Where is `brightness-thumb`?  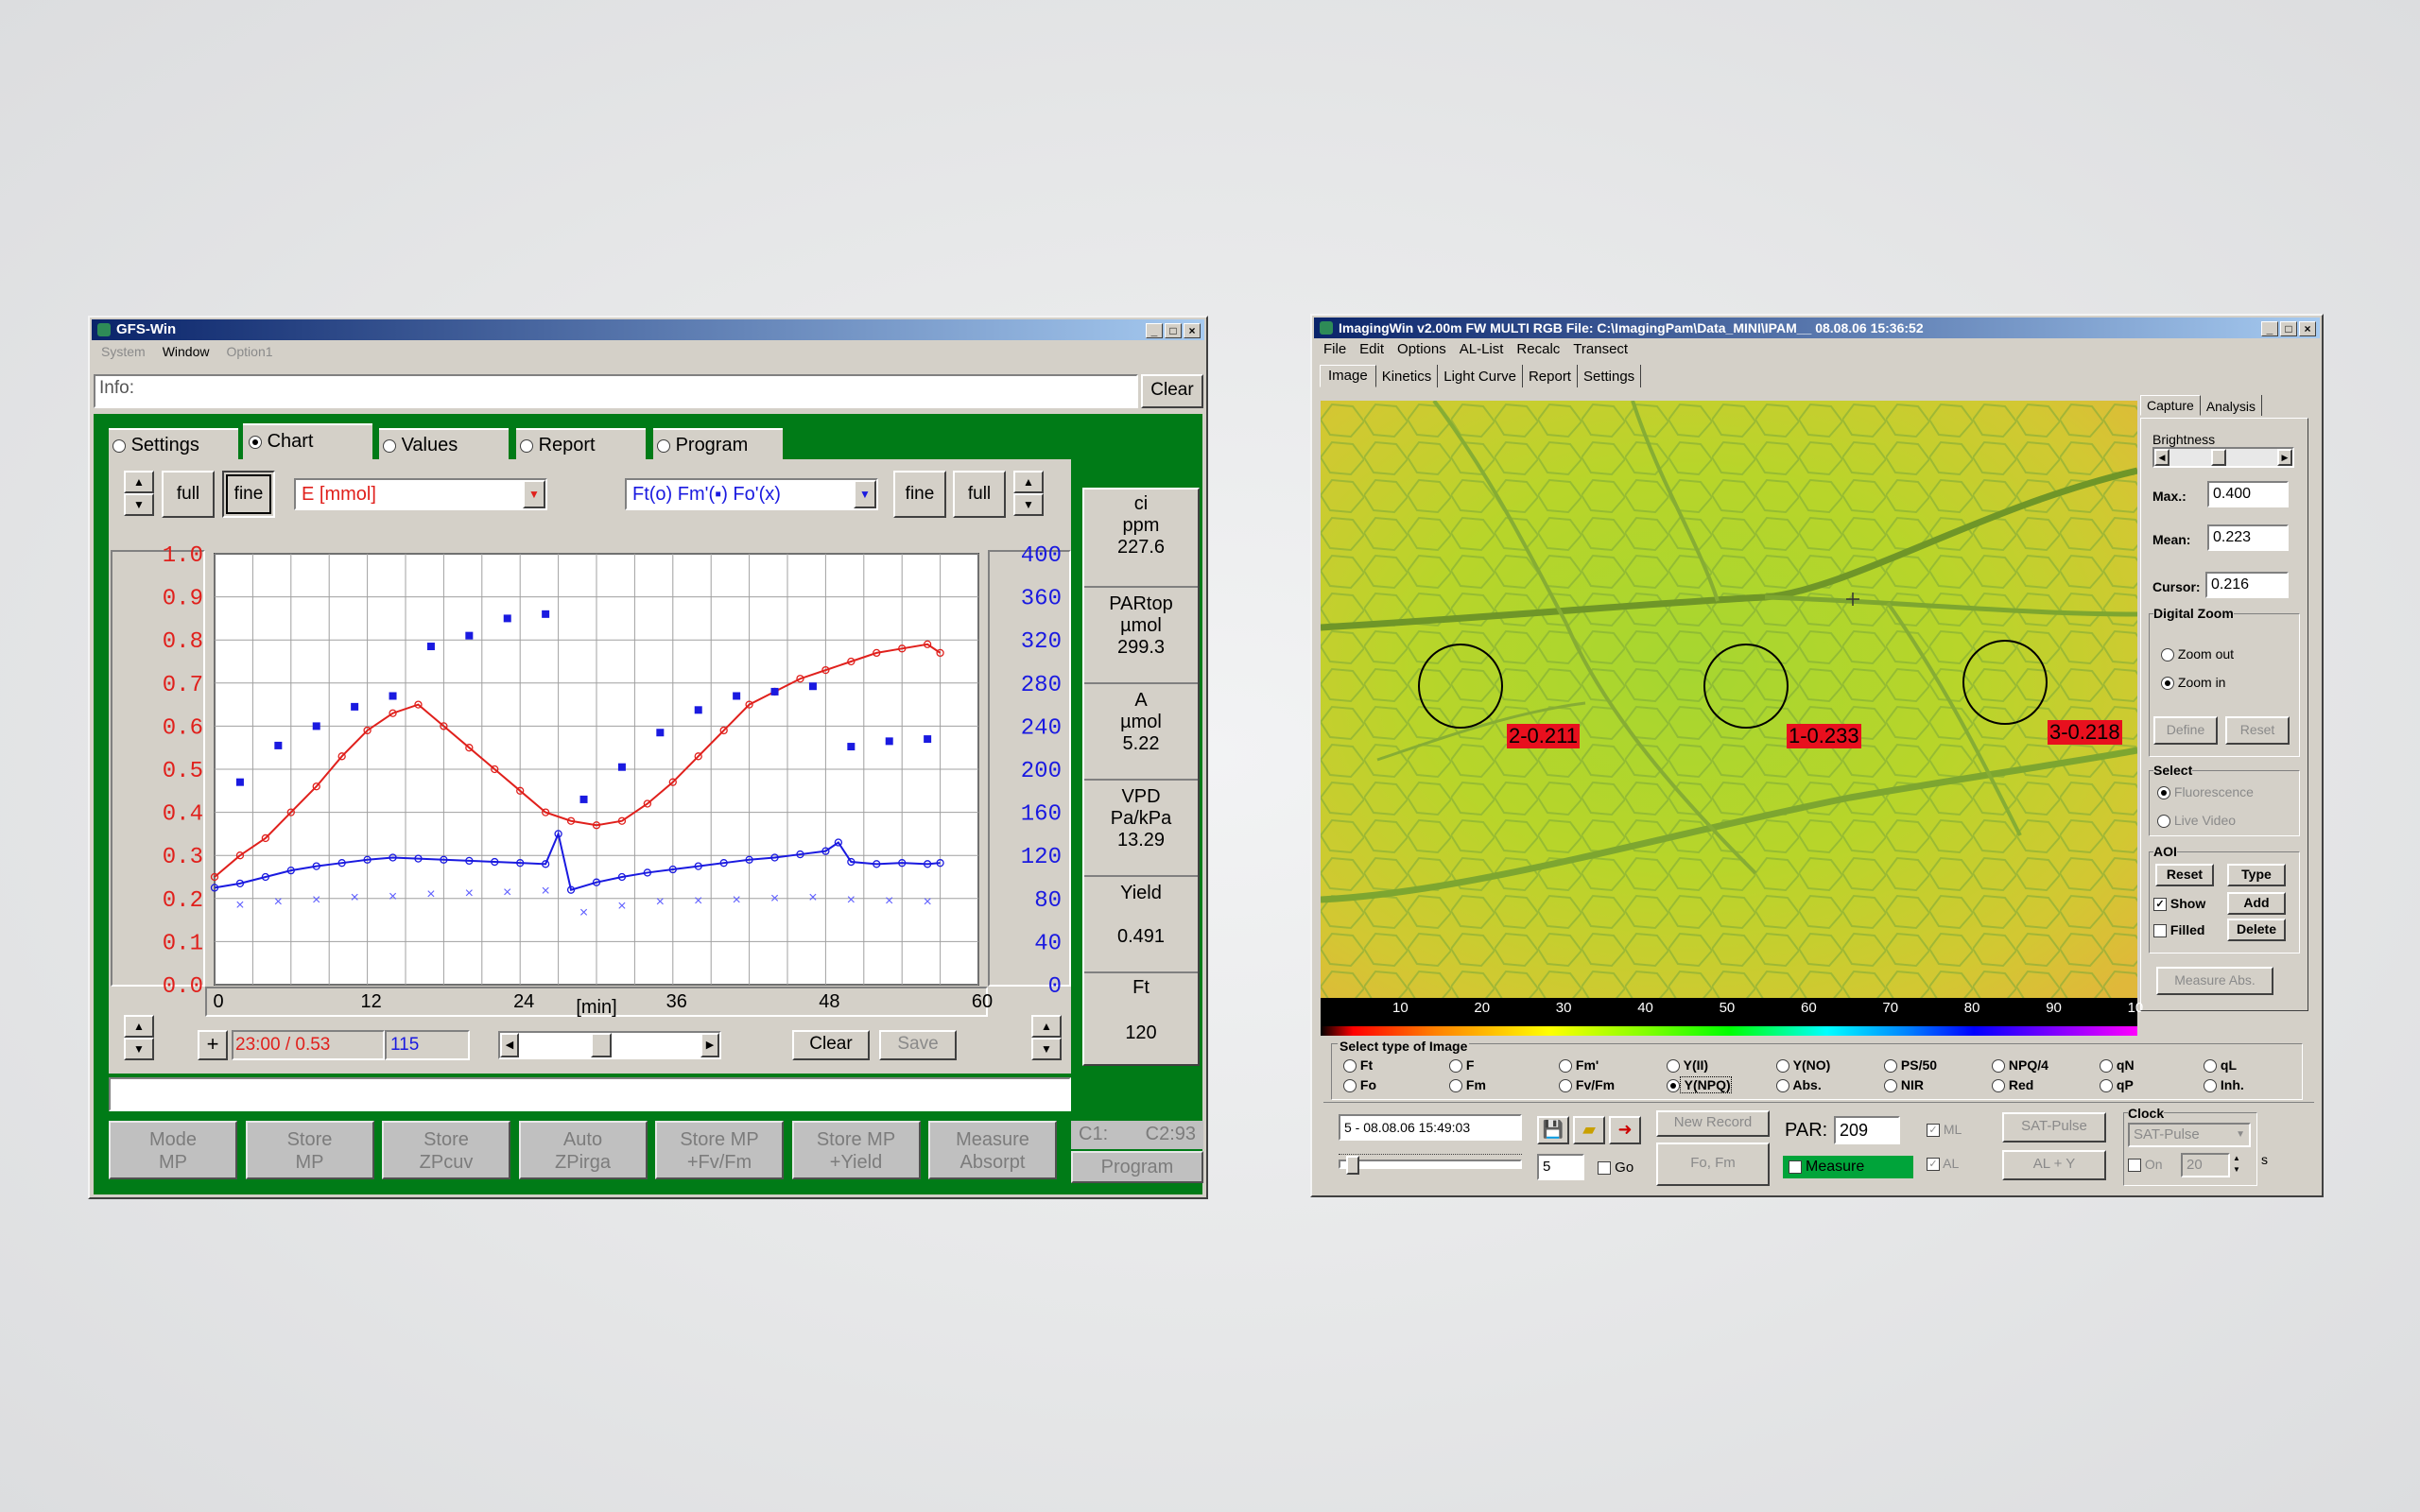 brightness-thumb is located at coordinates (2218, 457).